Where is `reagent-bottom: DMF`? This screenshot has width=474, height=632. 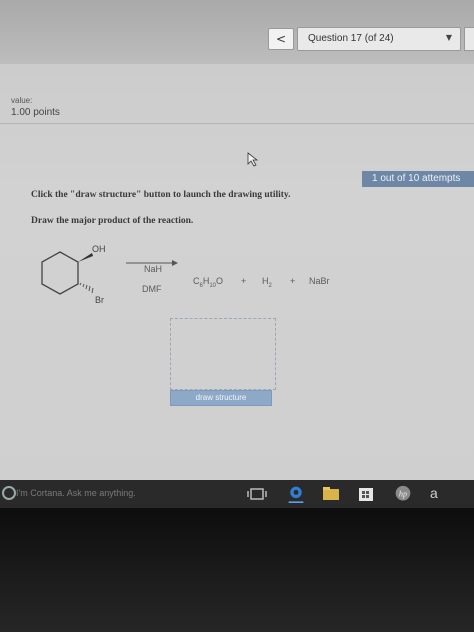
reagent-bottom: DMF is located at coordinates (152, 289).